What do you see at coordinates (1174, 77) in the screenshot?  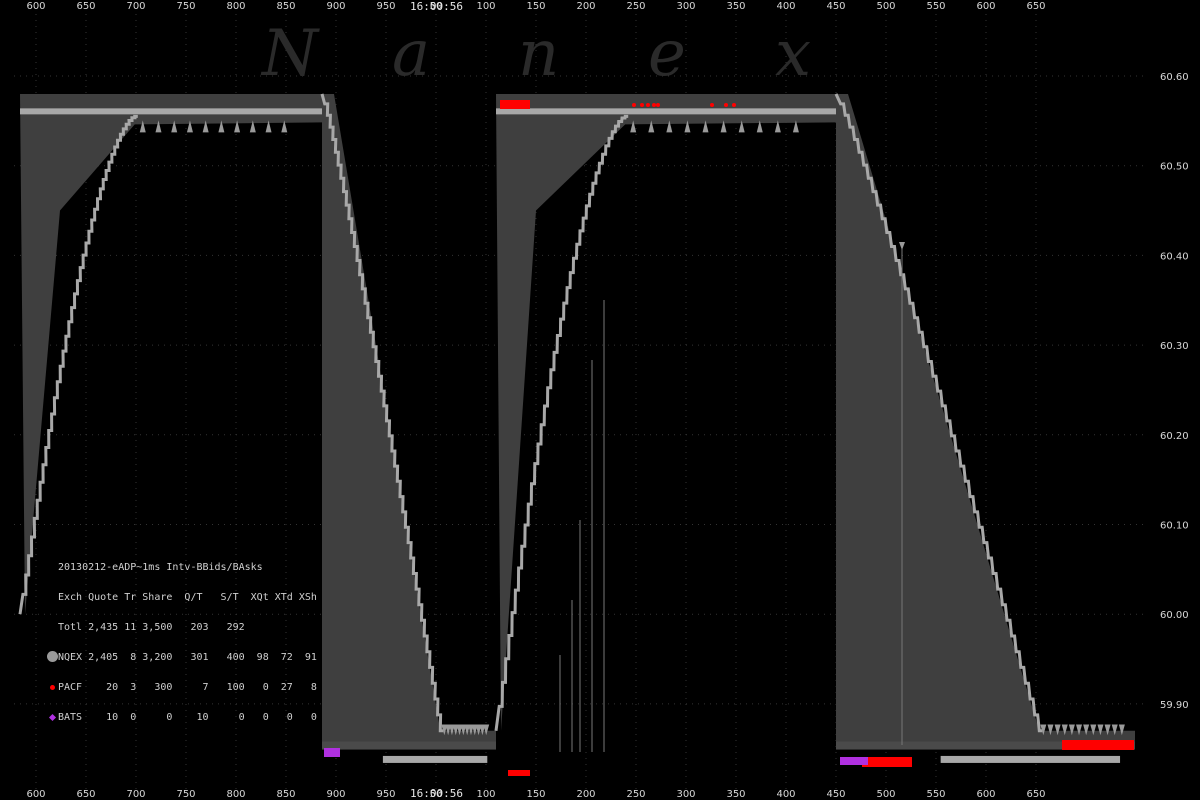 I see `y-tick-label: 60.60` at bounding box center [1174, 77].